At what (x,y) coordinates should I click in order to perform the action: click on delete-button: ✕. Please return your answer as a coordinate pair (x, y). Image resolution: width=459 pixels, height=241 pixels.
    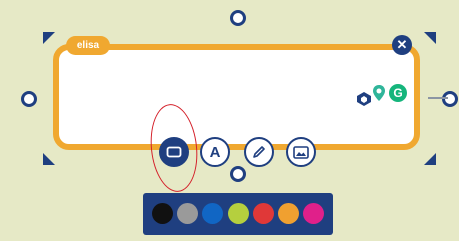
    Looking at the image, I should click on (402, 45).